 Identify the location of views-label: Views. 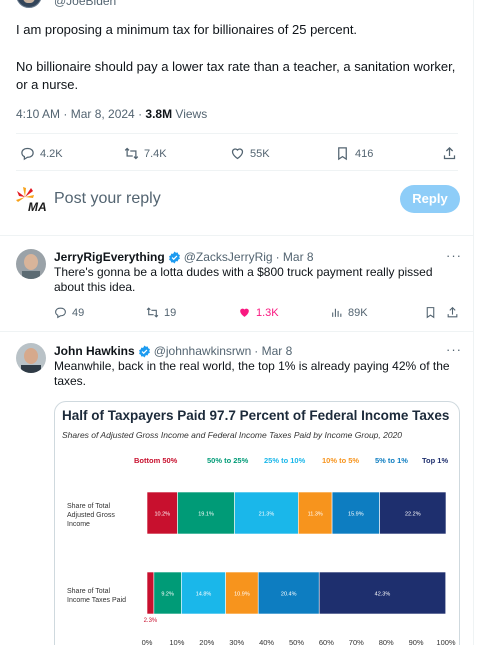
(190, 114).